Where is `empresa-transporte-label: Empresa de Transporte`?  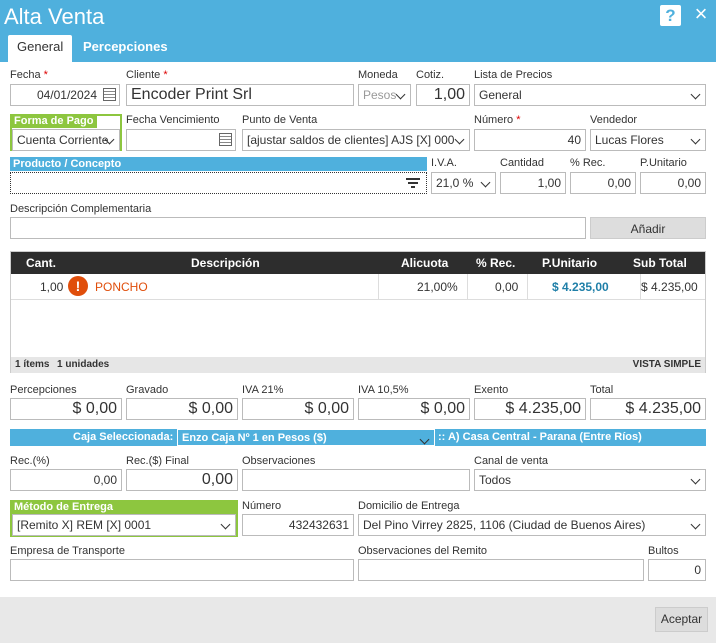 empresa-transporte-label: Empresa de Transporte is located at coordinates (67, 551).